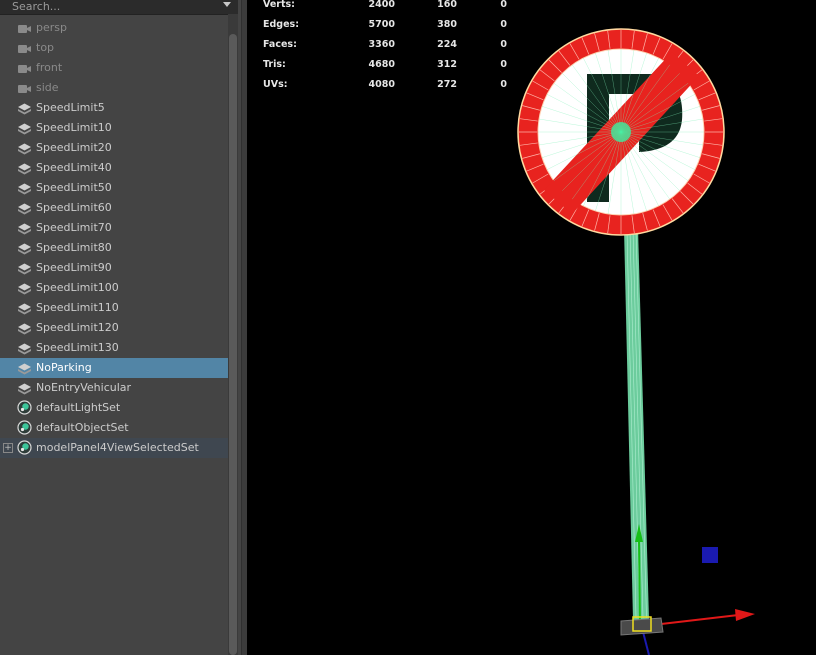 The height and width of the screenshot is (655, 816). Describe the element at coordinates (77, 347) in the screenshot. I see `outliner-item-label: SpeedLimit130` at that location.